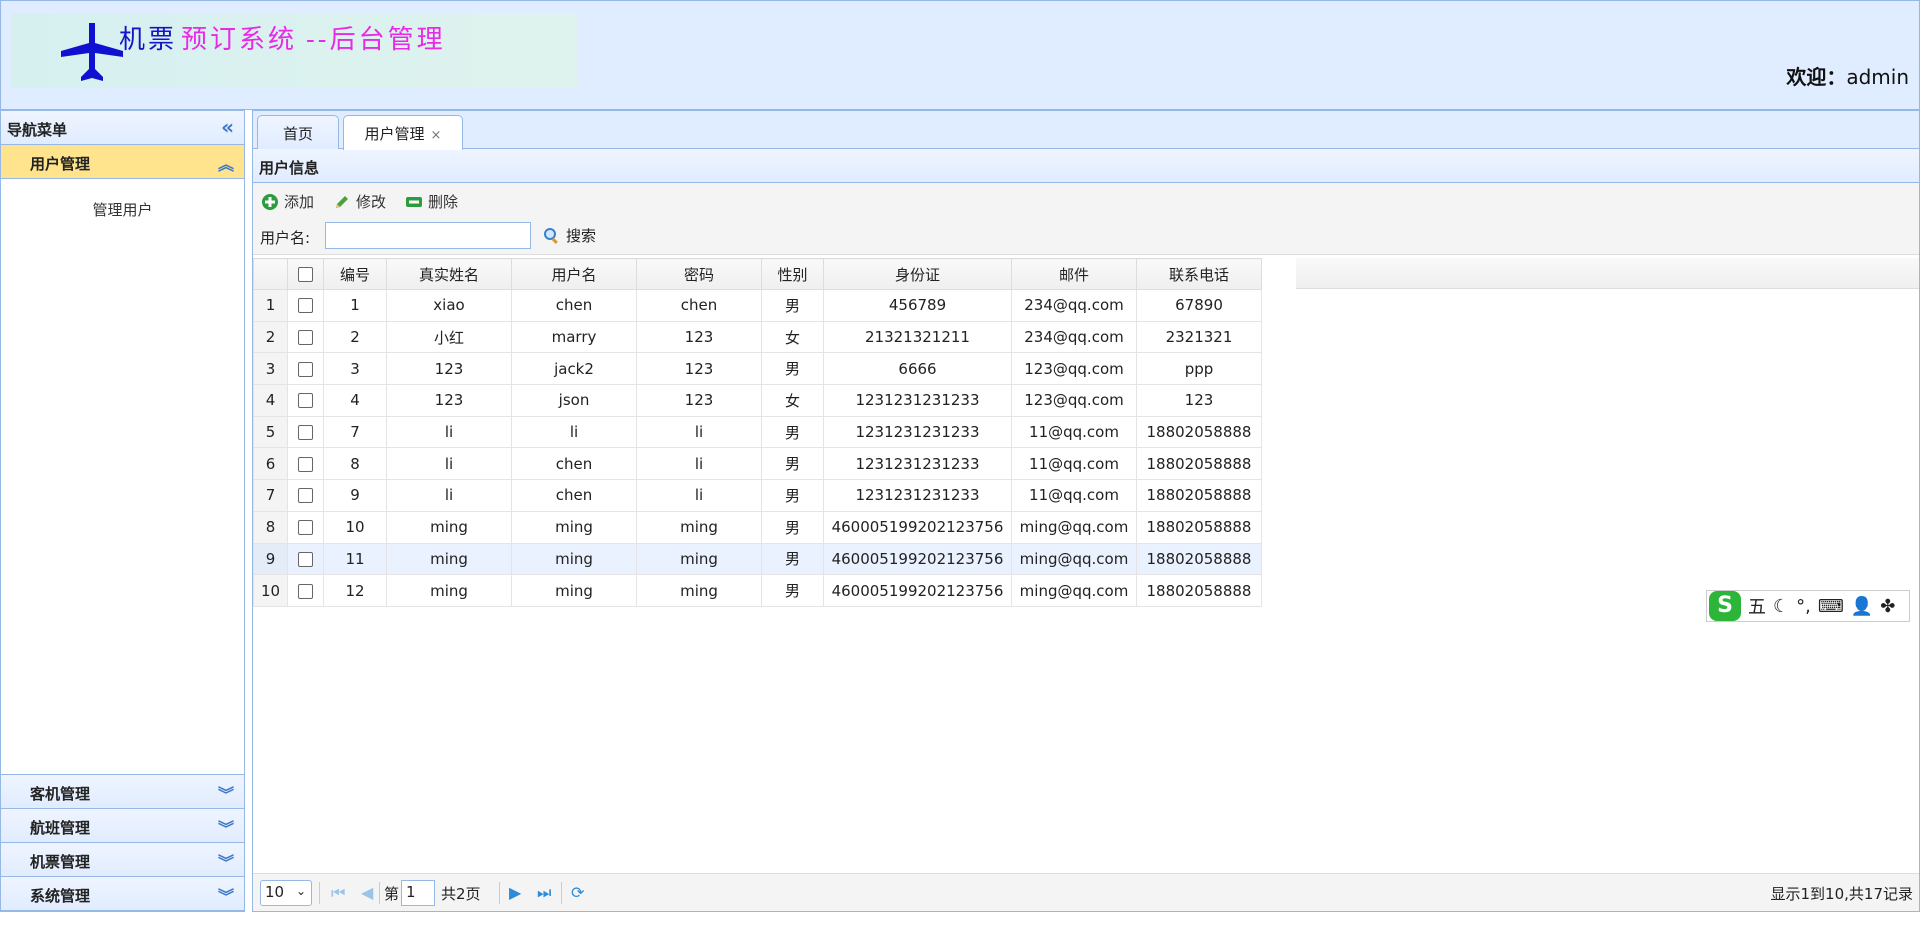  Describe the element at coordinates (569, 235) in the screenshot. I see `search-button: 搜索` at that location.